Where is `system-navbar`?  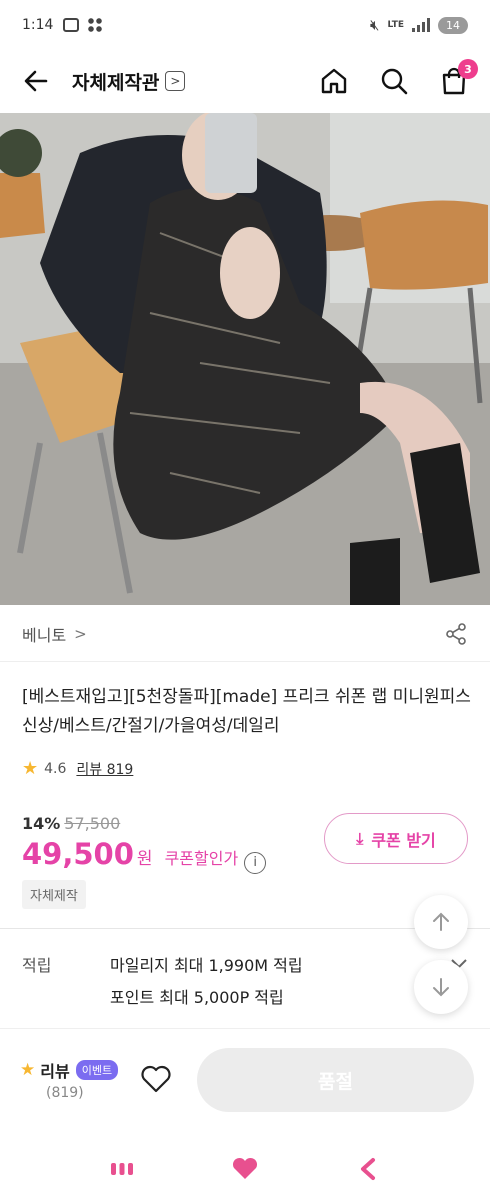
system-navbar is located at coordinates (245, 1169).